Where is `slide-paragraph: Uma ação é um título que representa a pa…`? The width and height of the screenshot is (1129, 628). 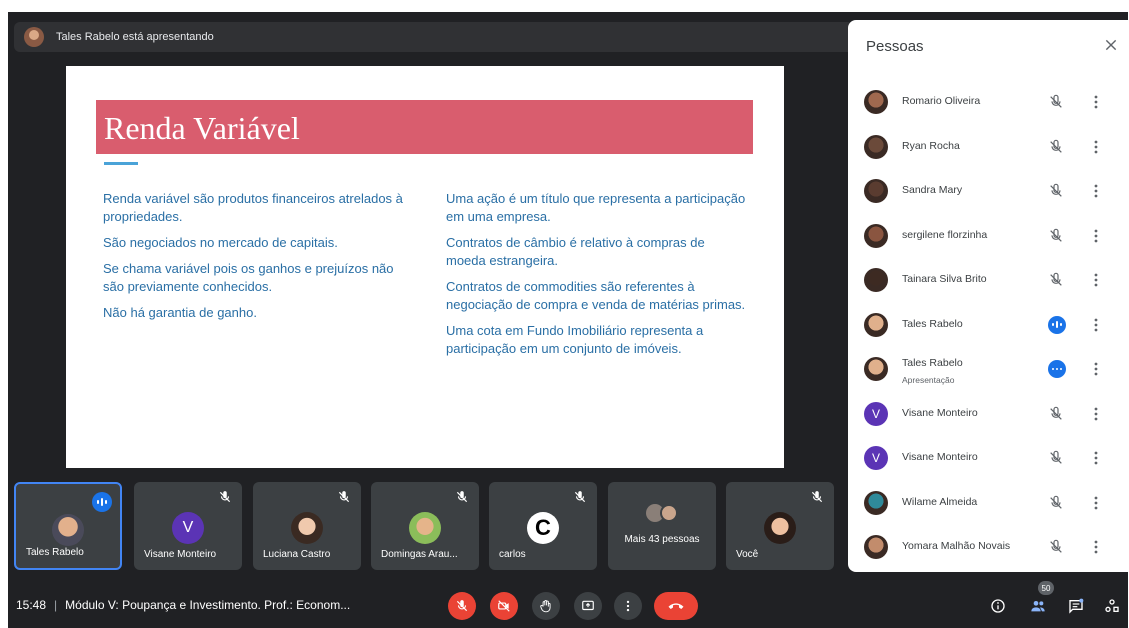
slide-paragraph: Uma ação é um título que representa a pa… is located at coordinates (596, 207).